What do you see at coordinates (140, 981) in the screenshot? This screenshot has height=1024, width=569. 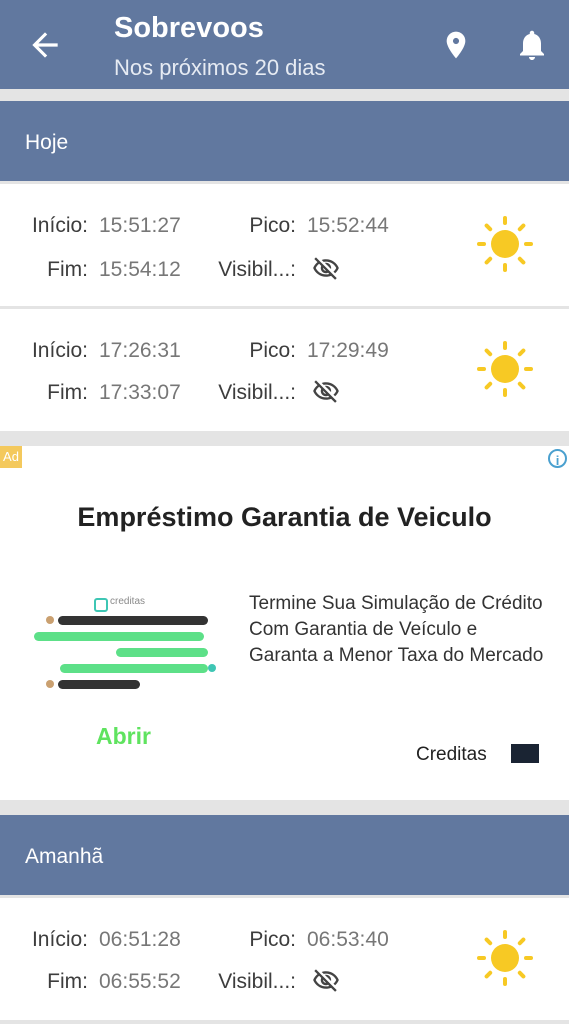 I see `end-time: 06:55:52` at bounding box center [140, 981].